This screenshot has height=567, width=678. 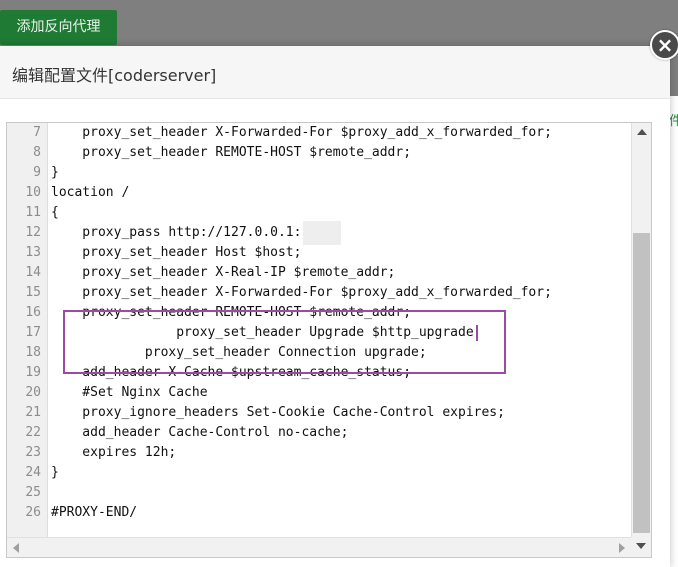 What do you see at coordinates (223, 273) in the screenshot?
I see `code-text: proxy_set_header X-Real-IP $remote_addr;` at bounding box center [223, 273].